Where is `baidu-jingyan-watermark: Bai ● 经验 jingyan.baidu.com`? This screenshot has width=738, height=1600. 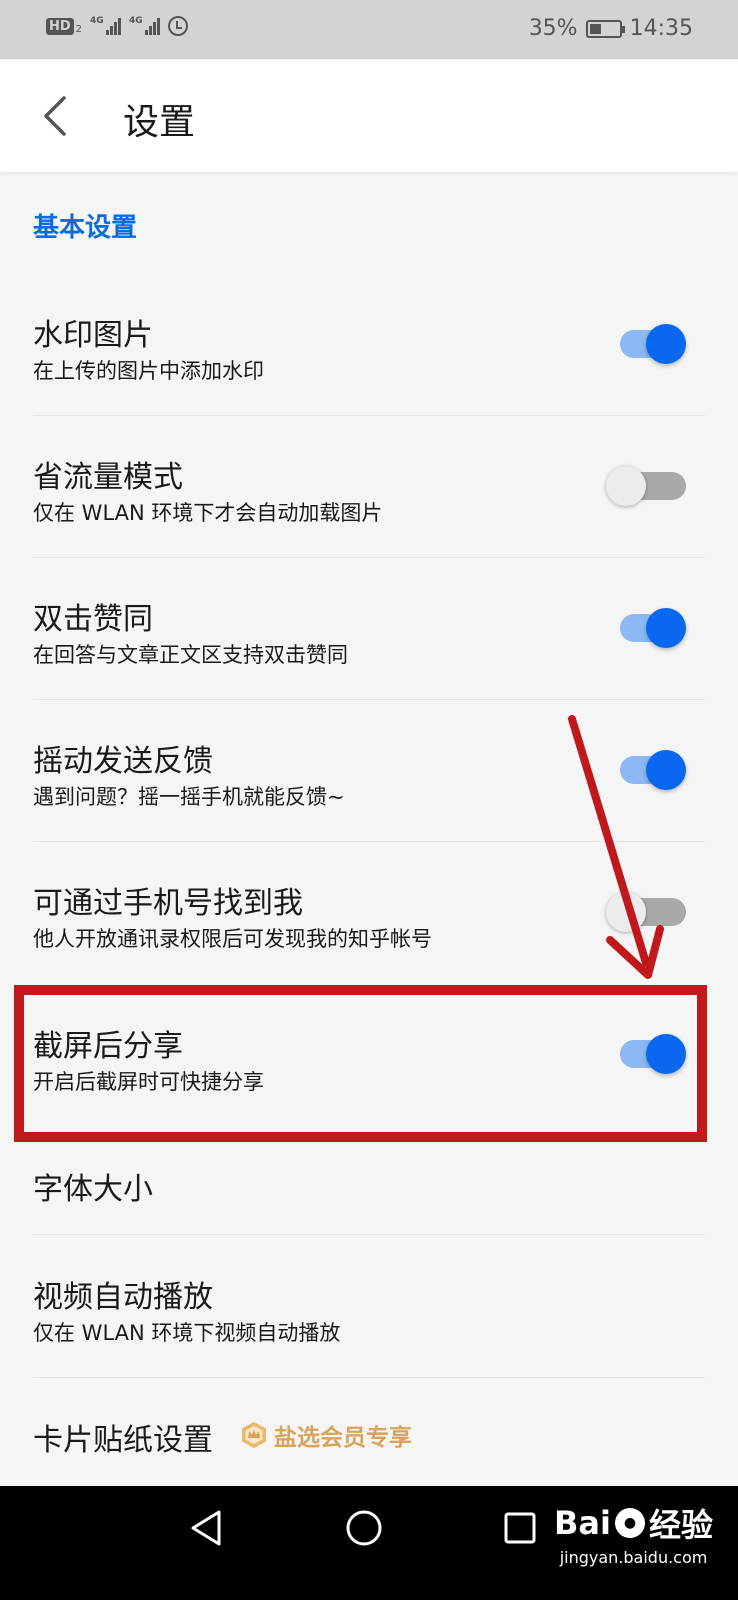
baidu-jingyan-watermark: Bai ● 经验 jingyan.baidu.com is located at coordinates (633, 1533).